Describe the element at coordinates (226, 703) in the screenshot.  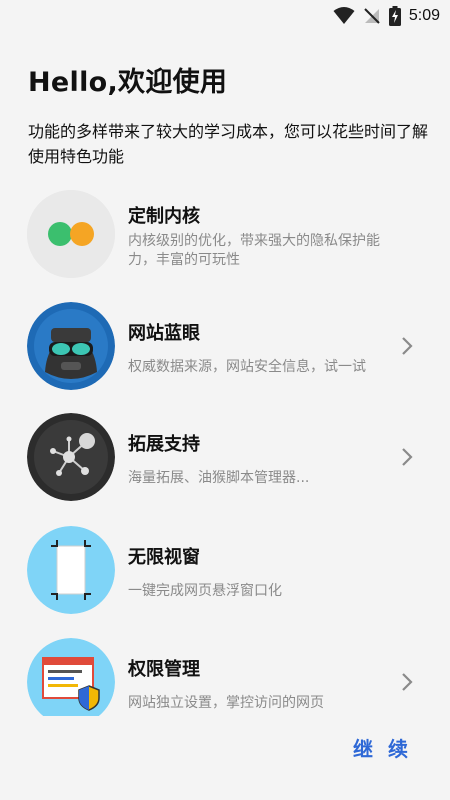
I see `feature-desc: 网站独立设置，掌控访问的网页` at that location.